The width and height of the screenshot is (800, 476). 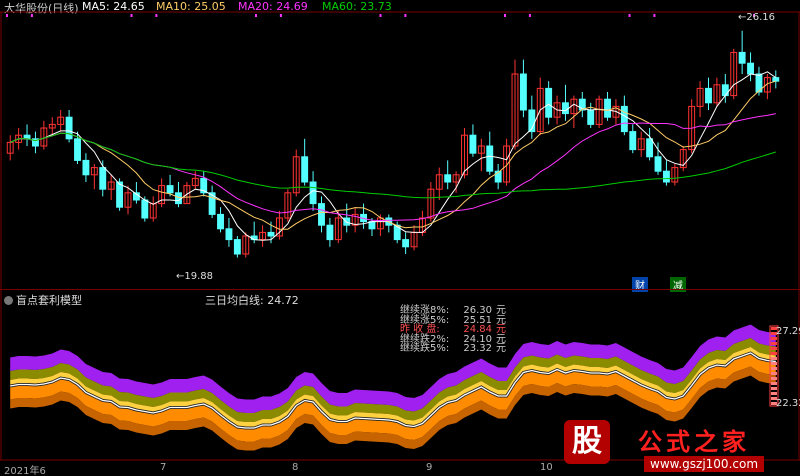 What do you see at coordinates (8, 300) in the screenshot?
I see `settings-icon` at bounding box center [8, 300].